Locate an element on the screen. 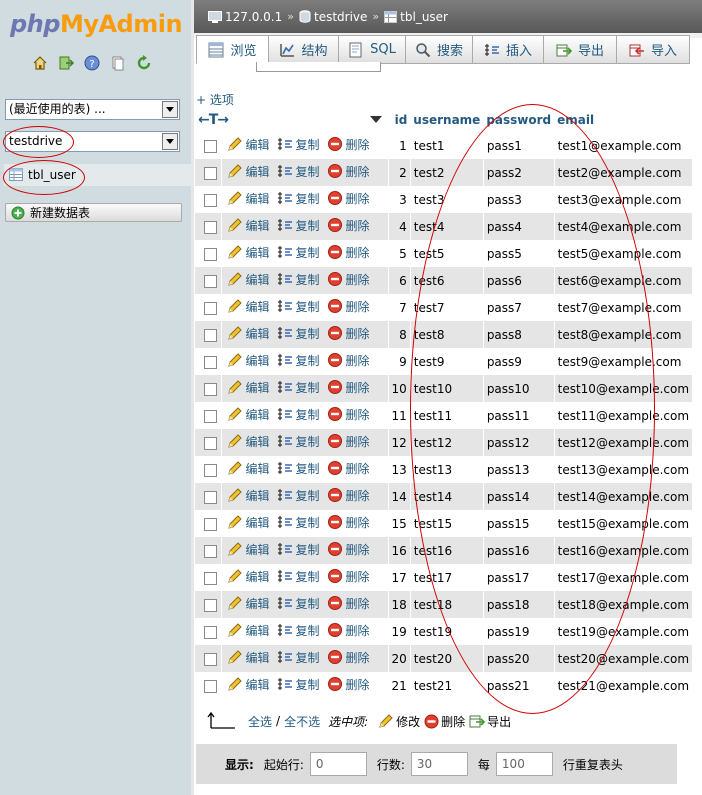  tab-import: 导入 is located at coordinates (653, 49).